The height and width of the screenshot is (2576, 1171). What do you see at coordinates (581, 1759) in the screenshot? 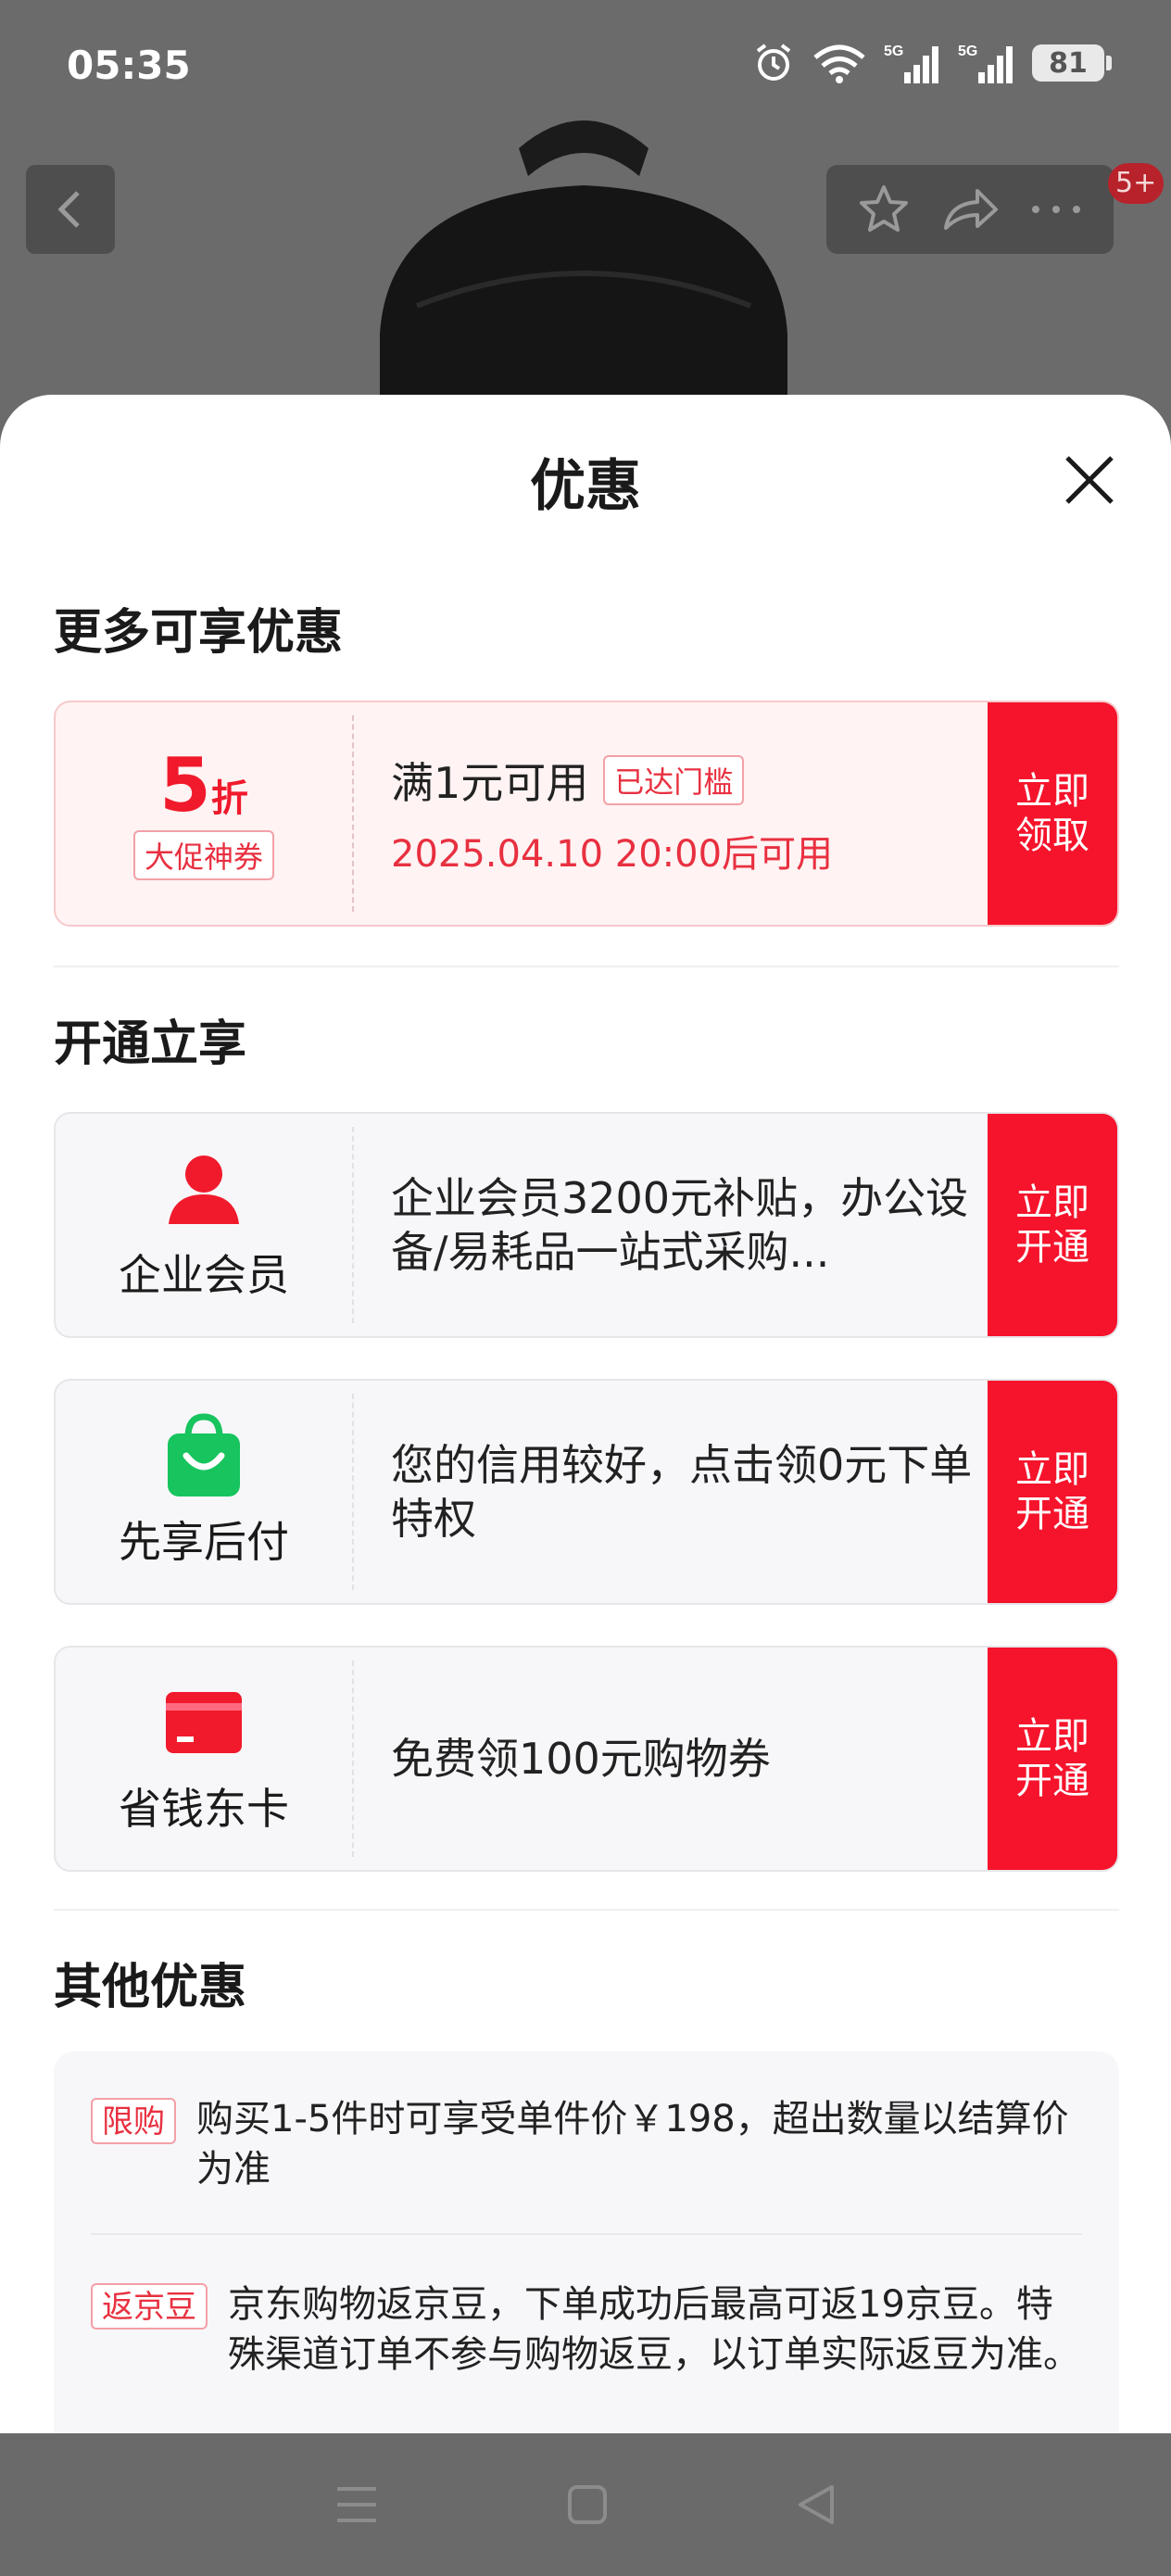
I see `perk-description: 免费领100元购物券` at bounding box center [581, 1759].